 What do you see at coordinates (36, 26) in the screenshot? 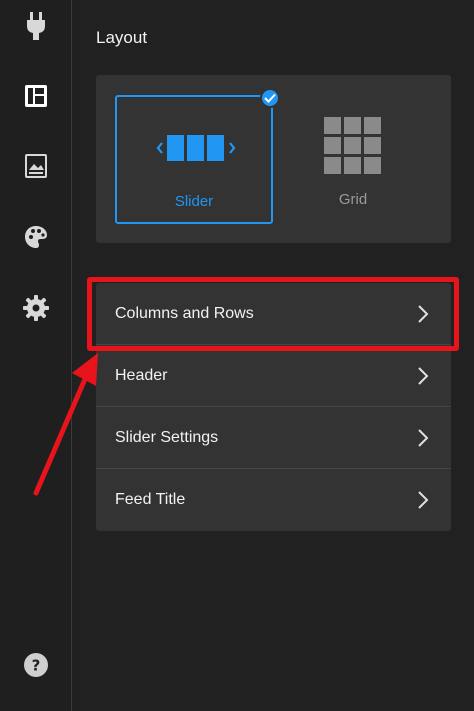
I see `plug-icon` at bounding box center [36, 26].